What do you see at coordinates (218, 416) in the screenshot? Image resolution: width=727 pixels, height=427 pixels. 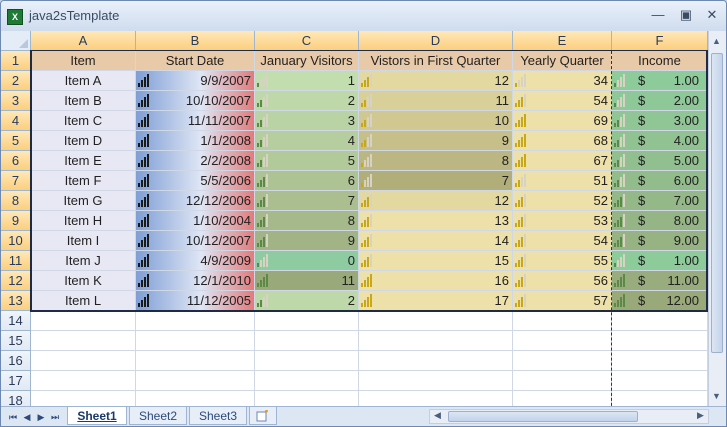 I see `tab-sheet3: Sheet3` at bounding box center [218, 416].